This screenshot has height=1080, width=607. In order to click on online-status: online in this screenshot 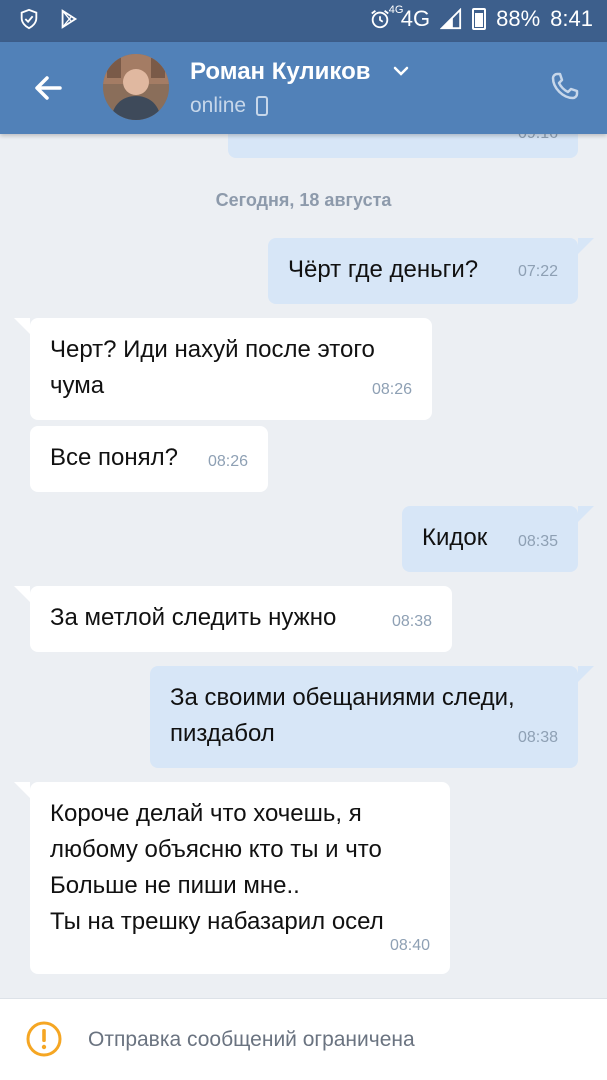, I will do `click(229, 106)`.